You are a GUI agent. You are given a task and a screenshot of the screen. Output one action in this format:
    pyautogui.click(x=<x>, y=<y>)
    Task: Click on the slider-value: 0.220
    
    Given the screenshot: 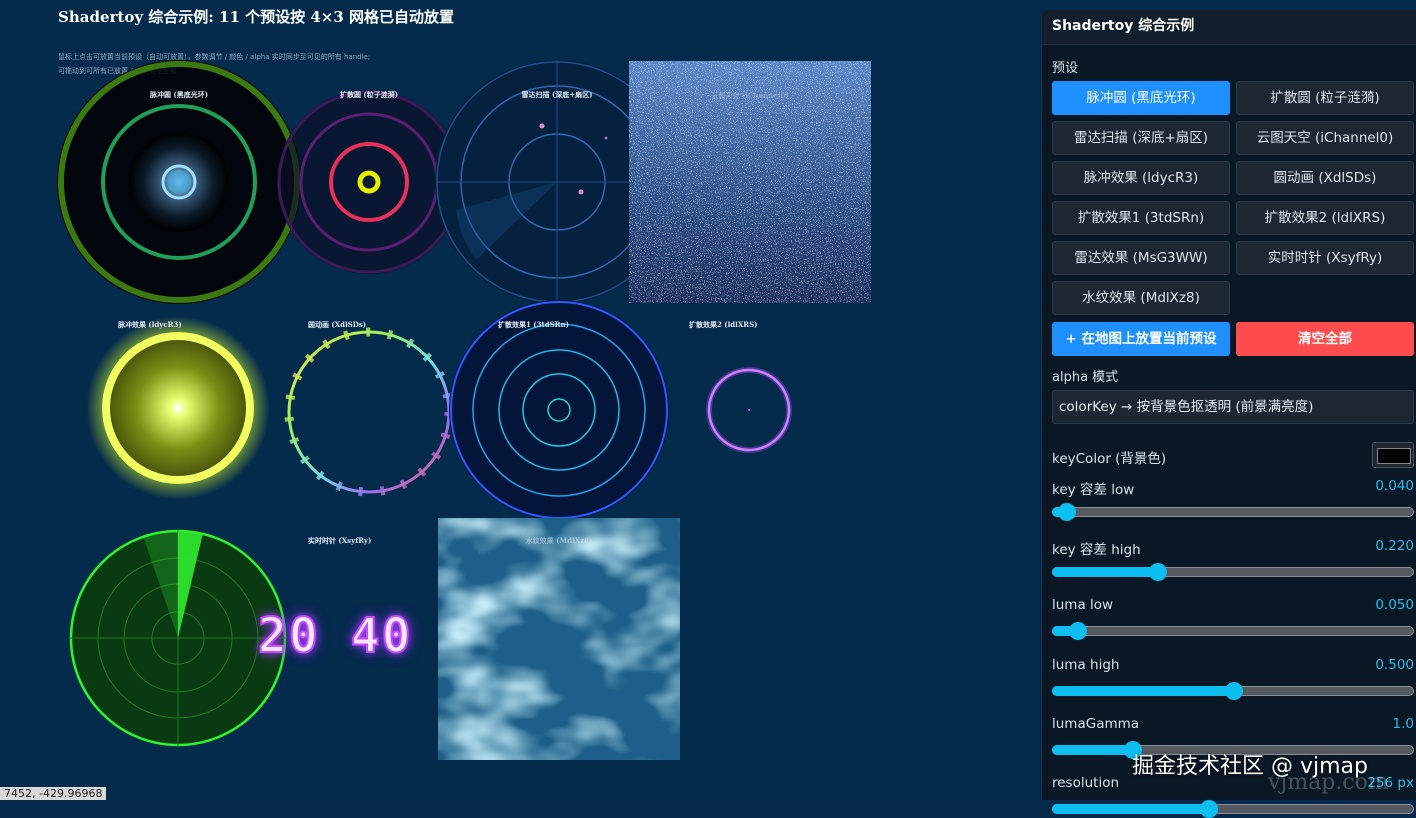 What is the action you would take?
    pyautogui.click(x=1394, y=546)
    